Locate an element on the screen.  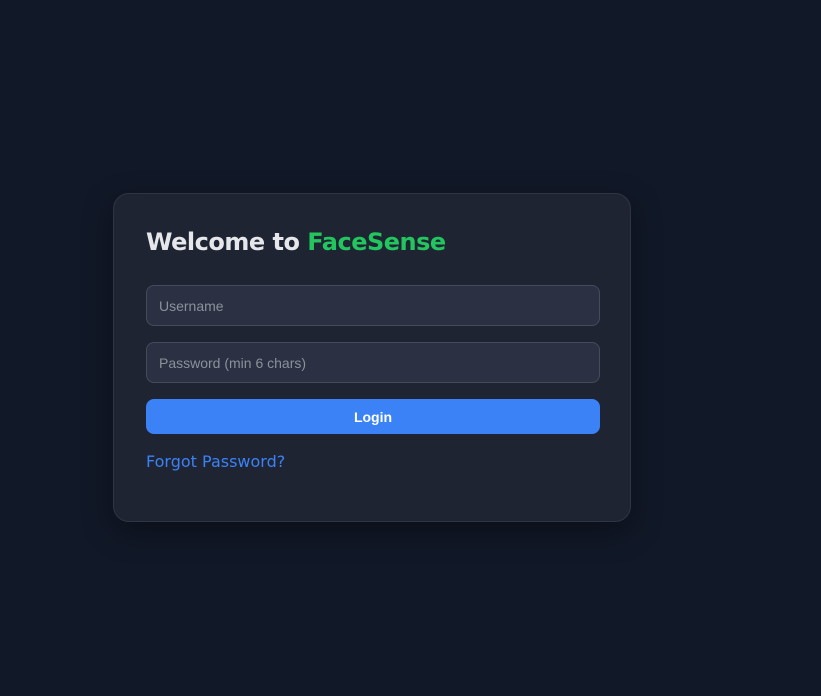
password-input is located at coordinates (373, 362).